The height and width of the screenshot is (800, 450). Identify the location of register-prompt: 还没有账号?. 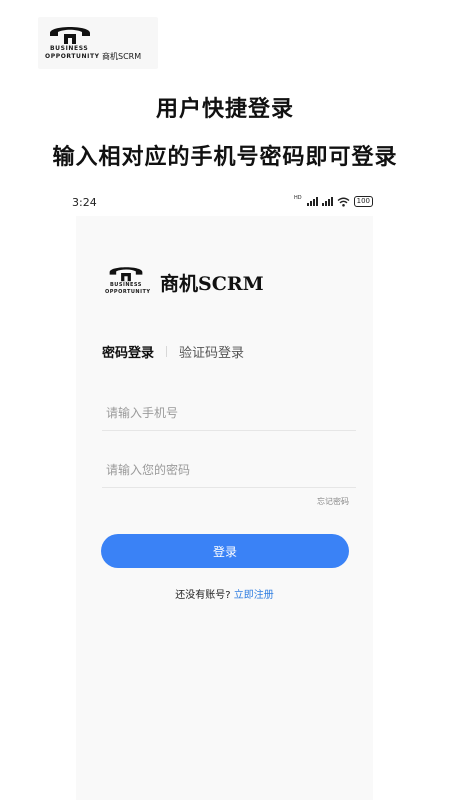
(203, 595).